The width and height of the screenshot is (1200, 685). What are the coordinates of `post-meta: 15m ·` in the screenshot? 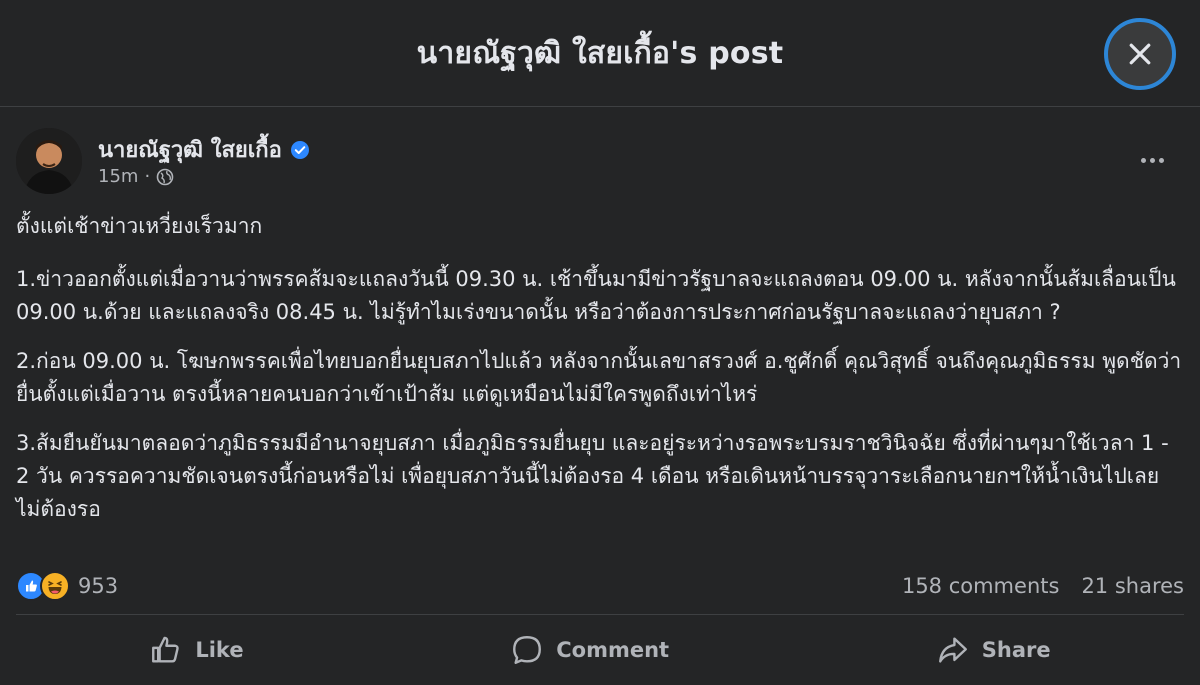 It's located at (136, 176).